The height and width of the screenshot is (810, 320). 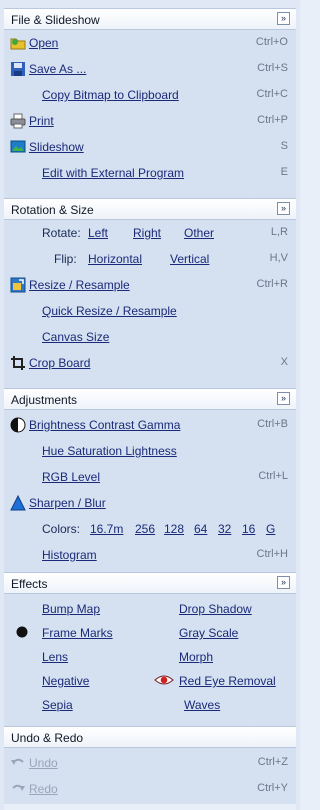 What do you see at coordinates (18, 285) in the screenshot?
I see `resize-icon` at bounding box center [18, 285].